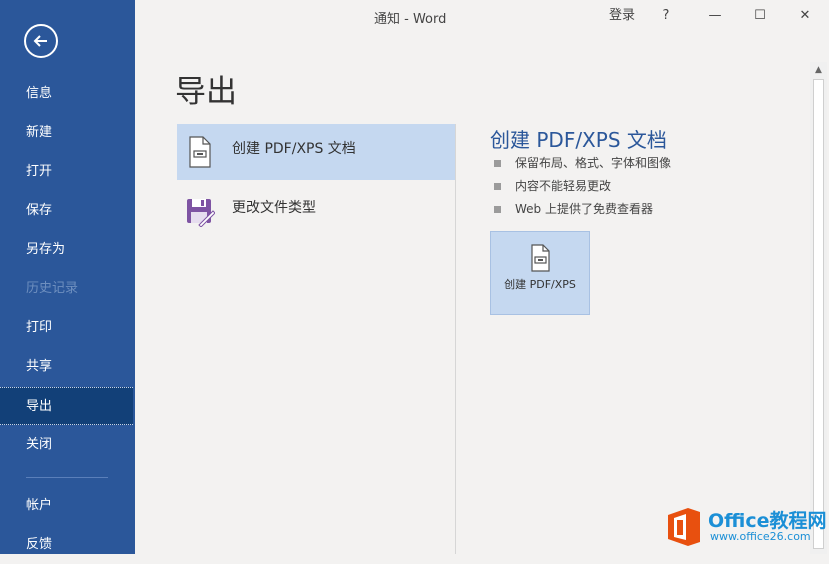  I want to click on sidebar-item-save-as: 另存为, so click(66, 250).